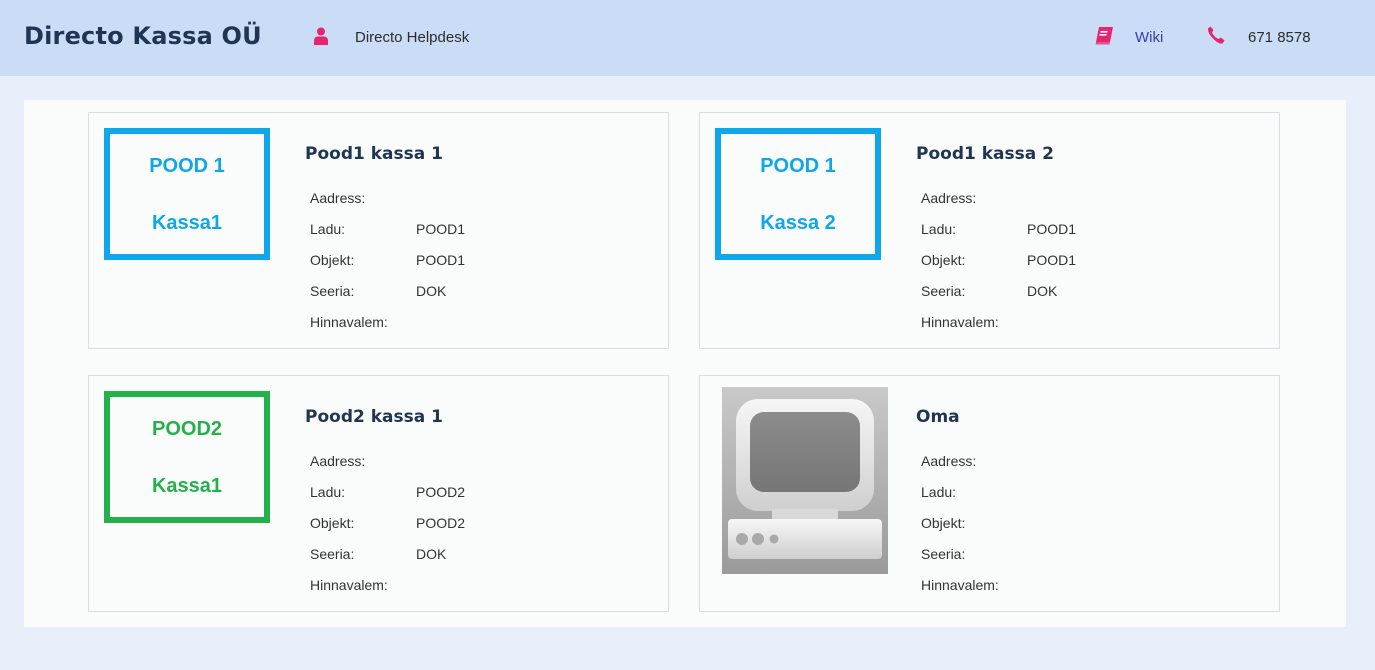 Image resolution: width=1375 pixels, height=670 pixels. What do you see at coordinates (798, 223) in the screenshot?
I see `thumbnail-line2: Kassa 2` at bounding box center [798, 223].